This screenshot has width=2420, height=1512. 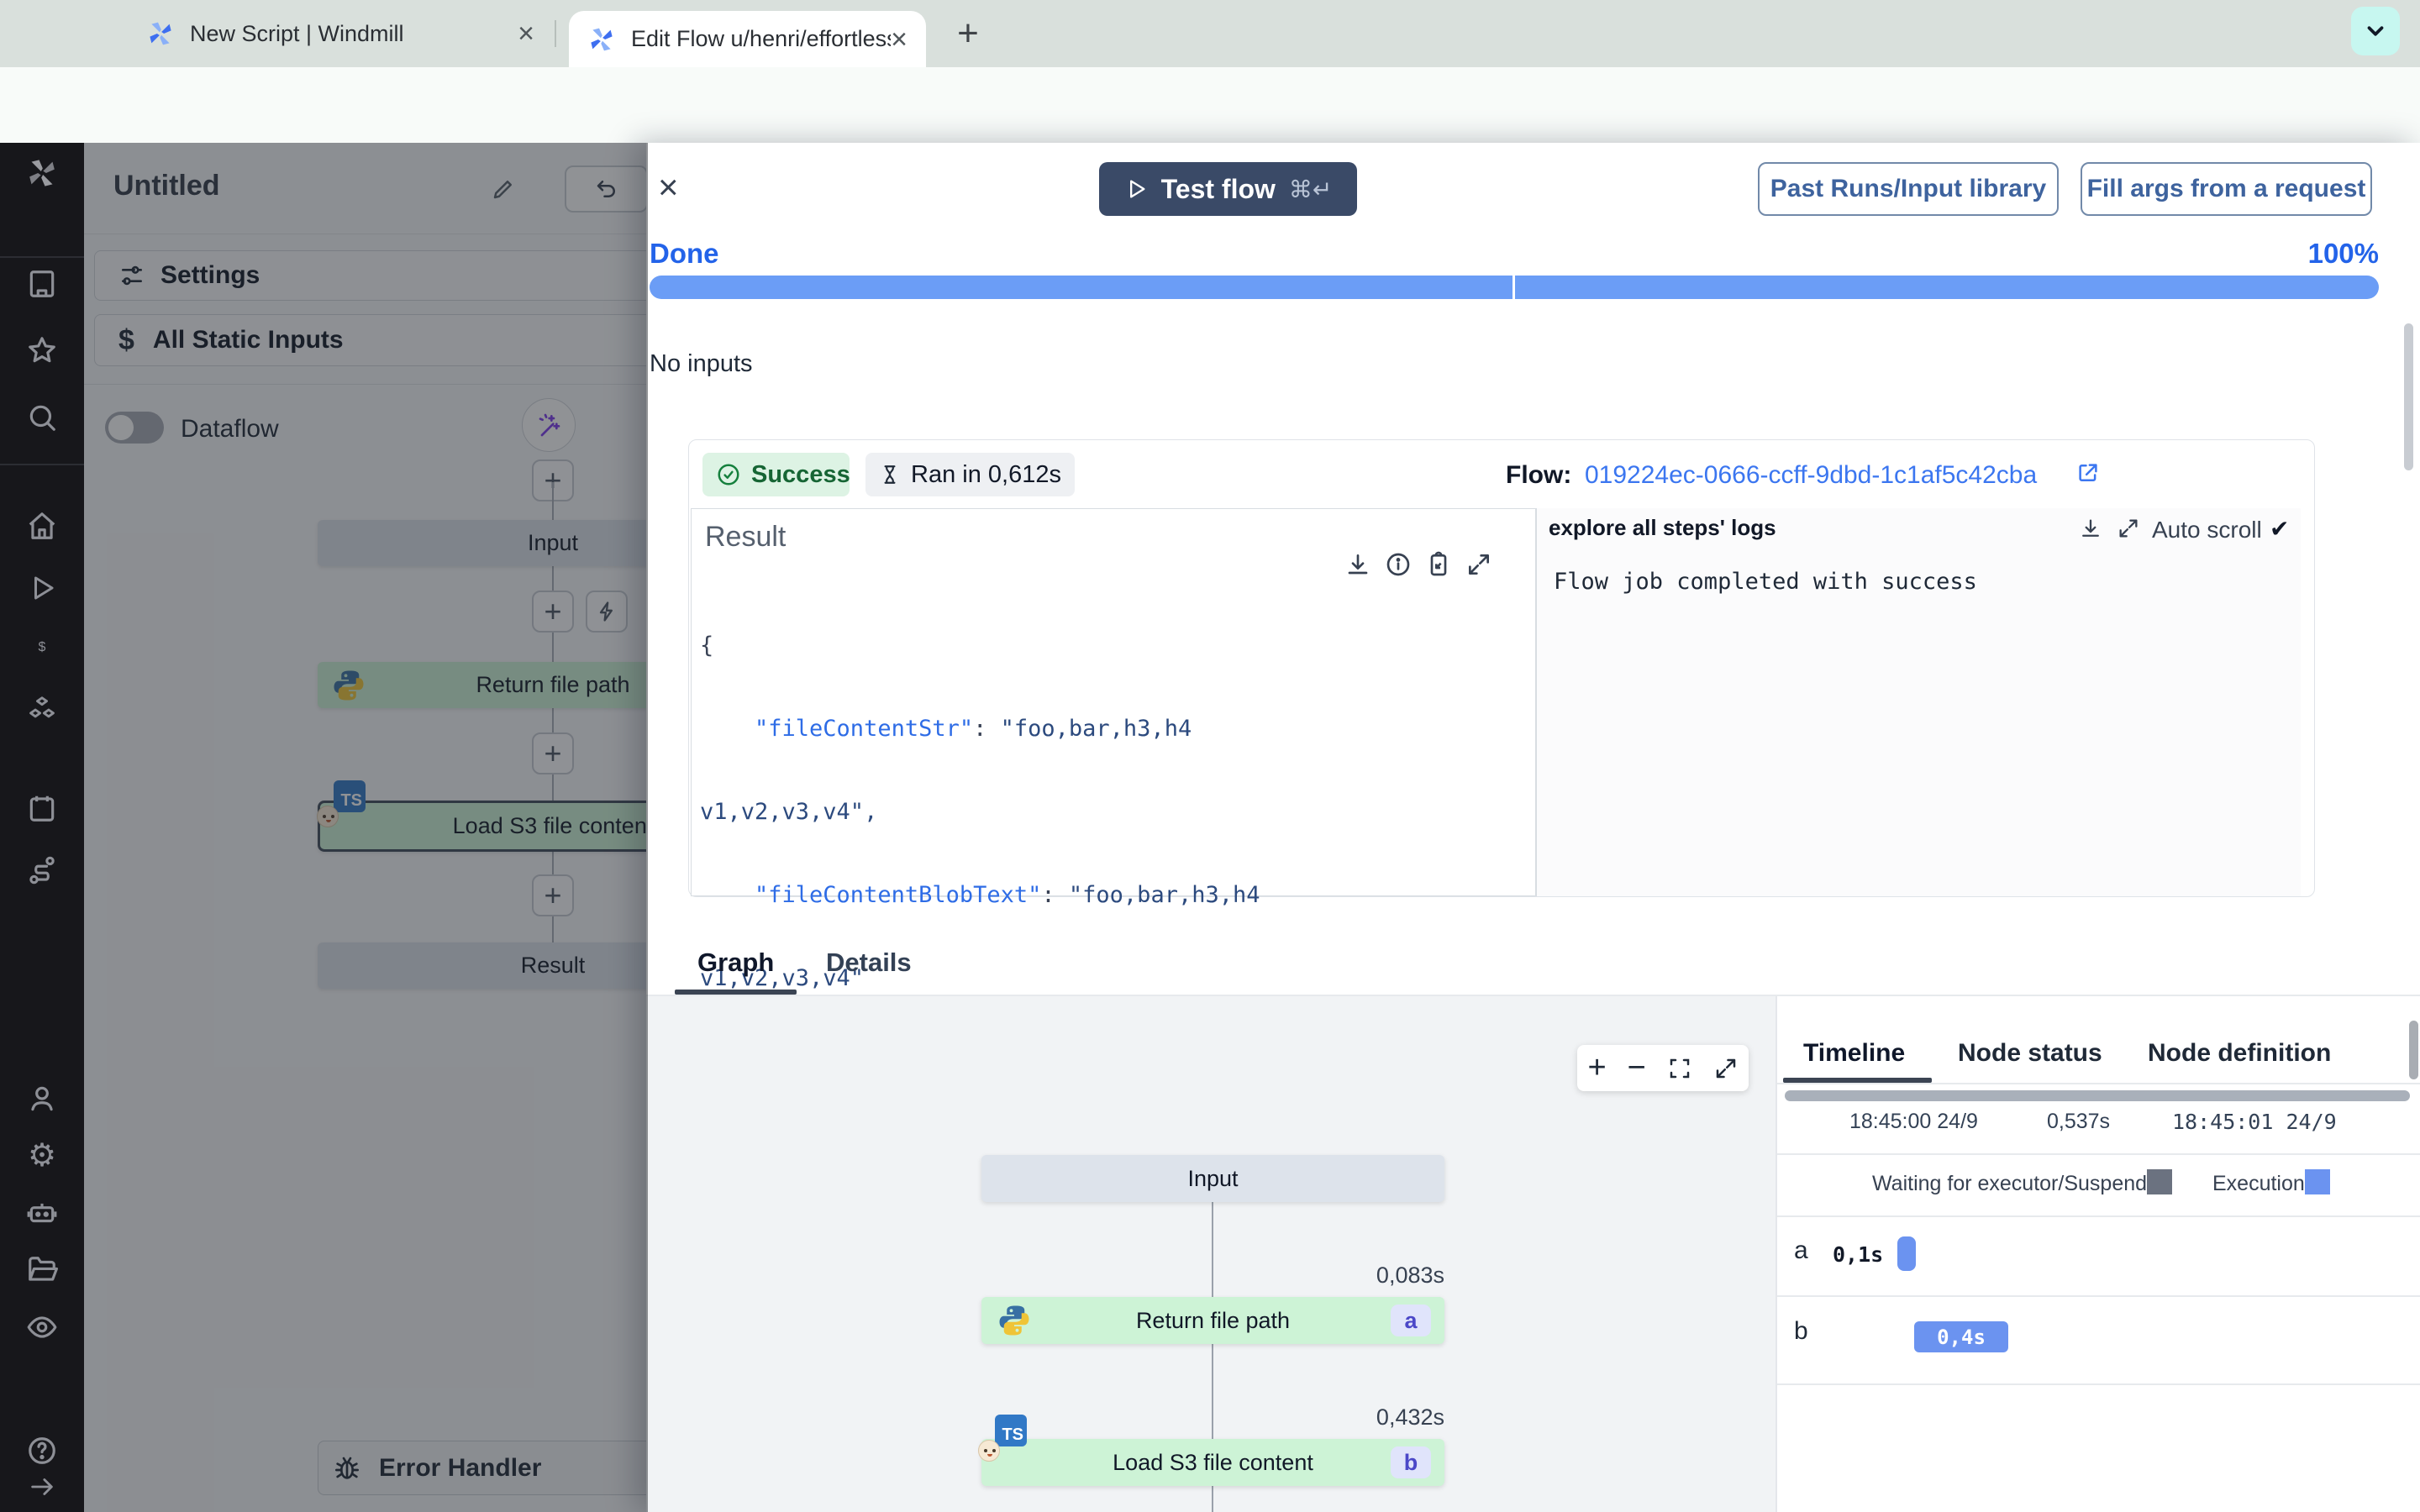 I want to click on execution-bar-a, so click(x=1907, y=1253).